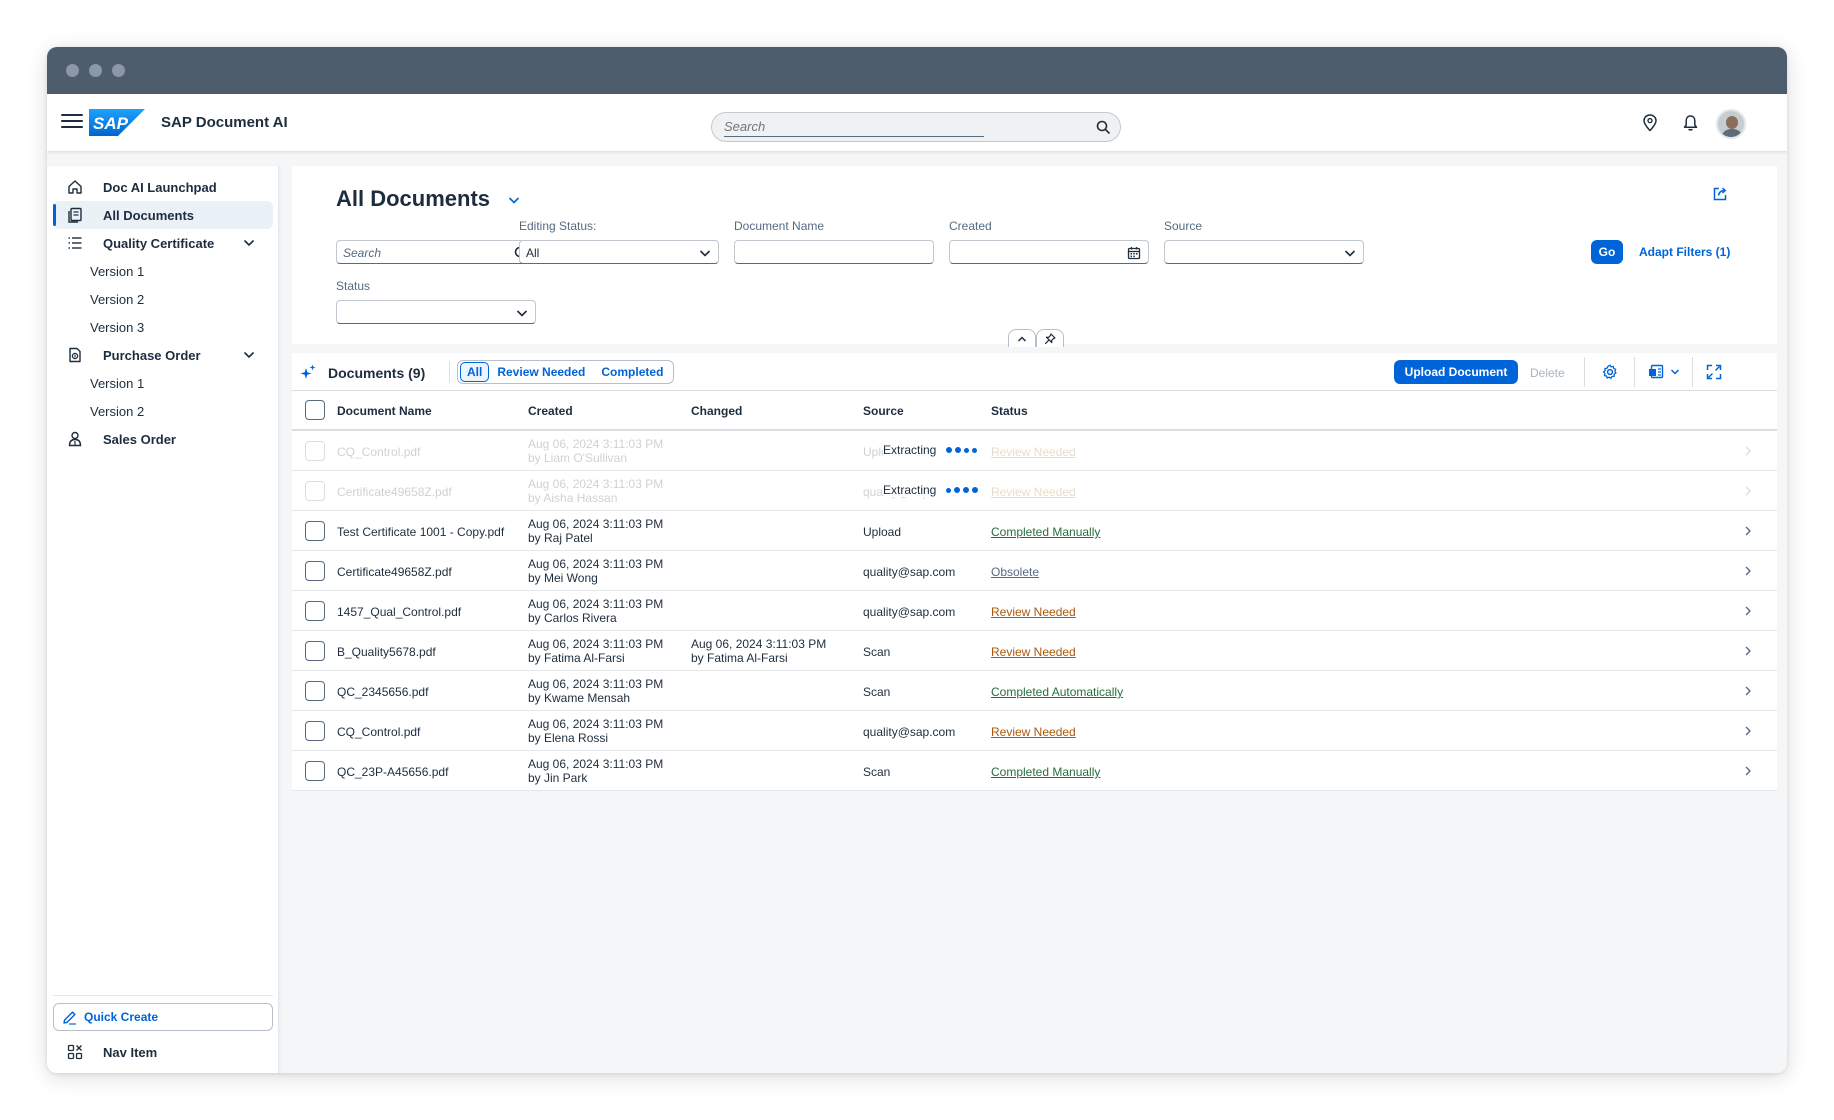 Image resolution: width=1834 pixels, height=1120 pixels. What do you see at coordinates (1690, 123) in the screenshot?
I see `notification-bell-icon` at bounding box center [1690, 123].